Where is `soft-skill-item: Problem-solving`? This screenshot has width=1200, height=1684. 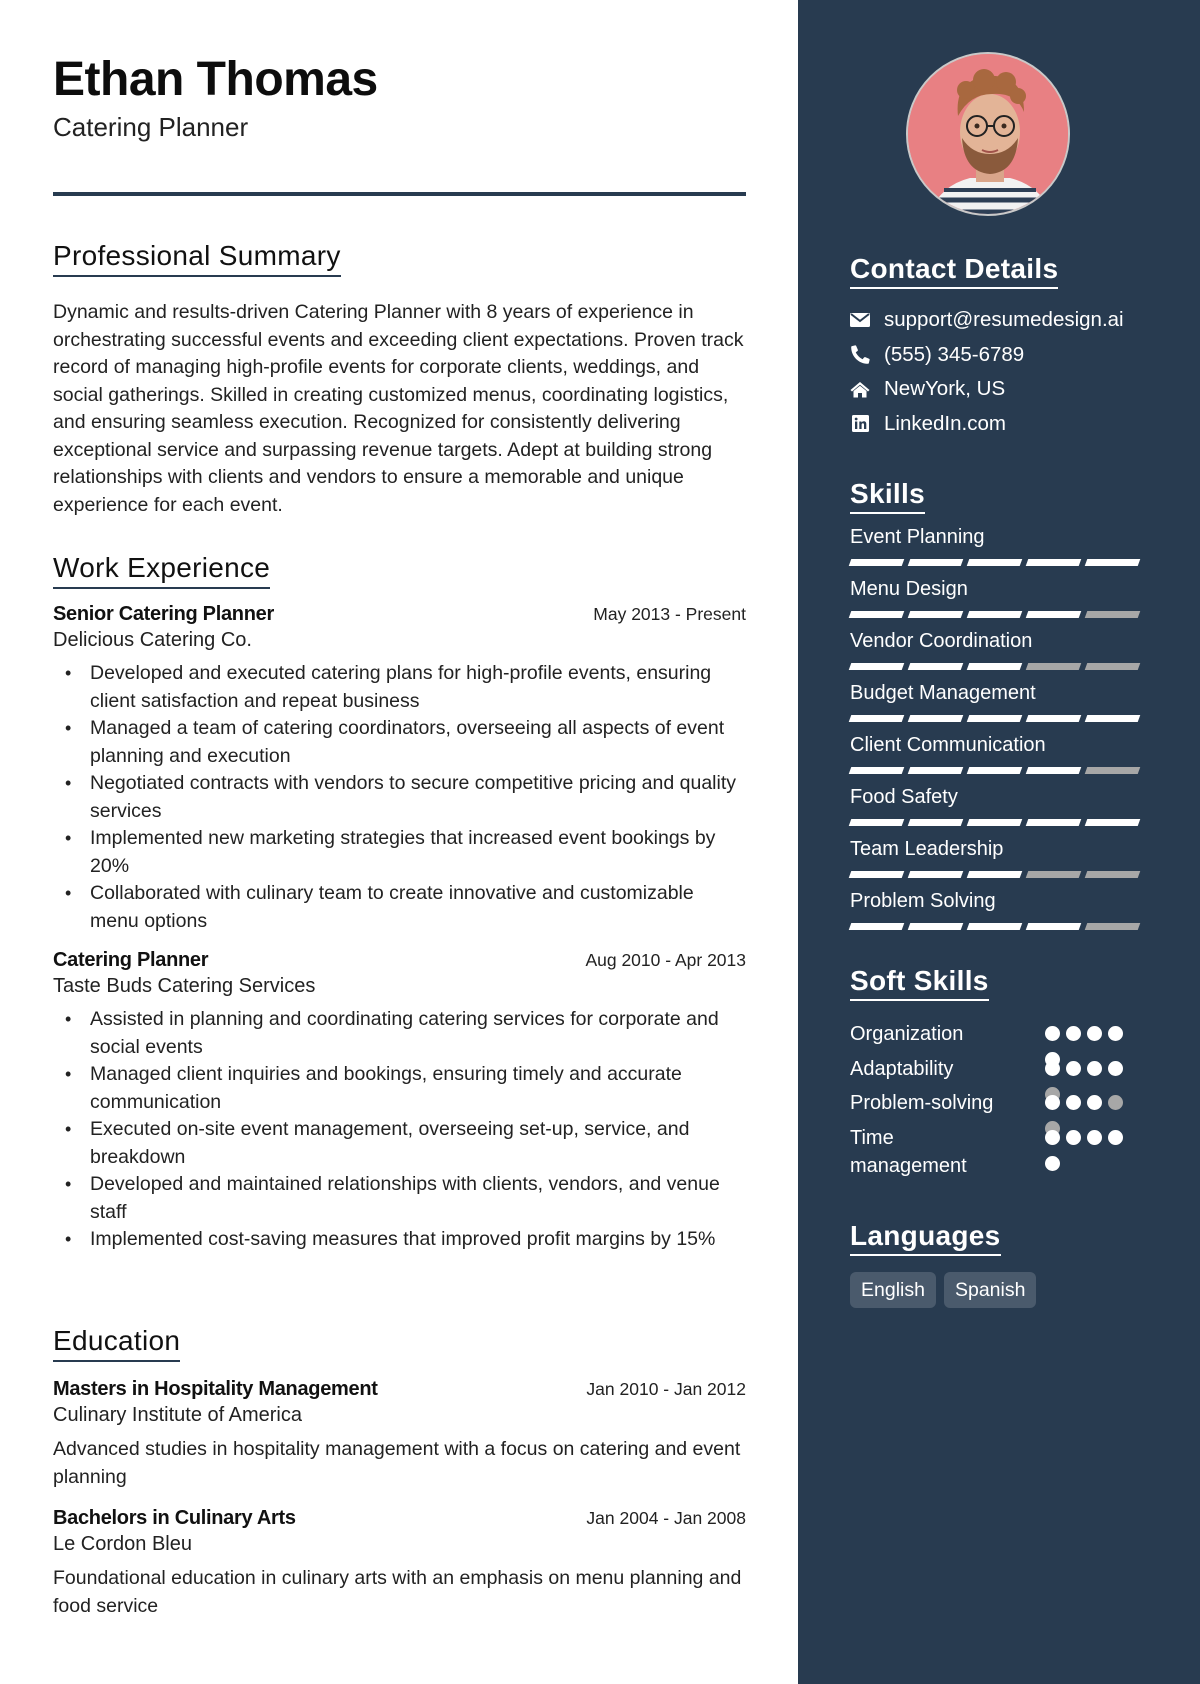
soft-skill-item: Problem-solving is located at coordinates (1010, 1111).